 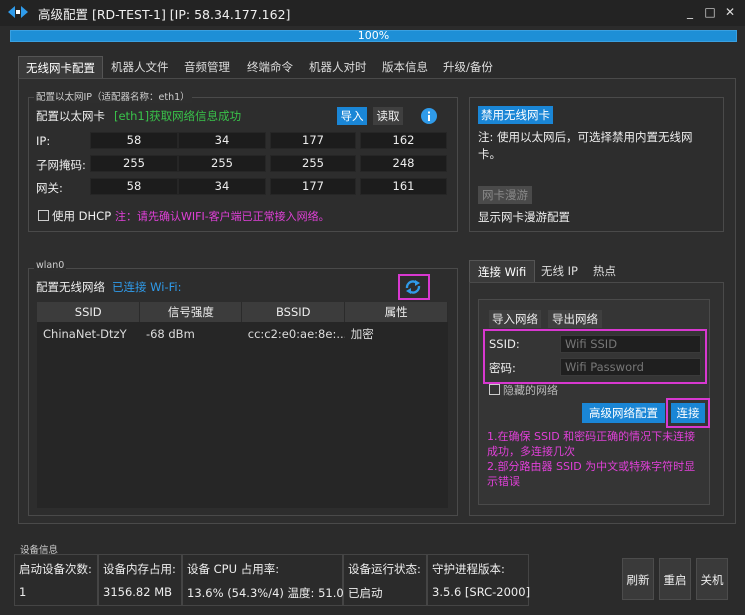 What do you see at coordinates (61, 165) in the screenshot?
I see `netmask-label: 子网掩码:` at bounding box center [61, 165].